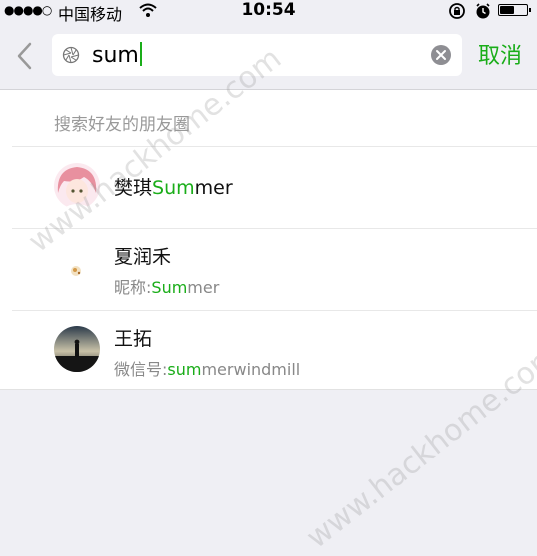 The image size is (537, 556). What do you see at coordinates (133, 339) in the screenshot?
I see `contact-name: 王拓` at bounding box center [133, 339].